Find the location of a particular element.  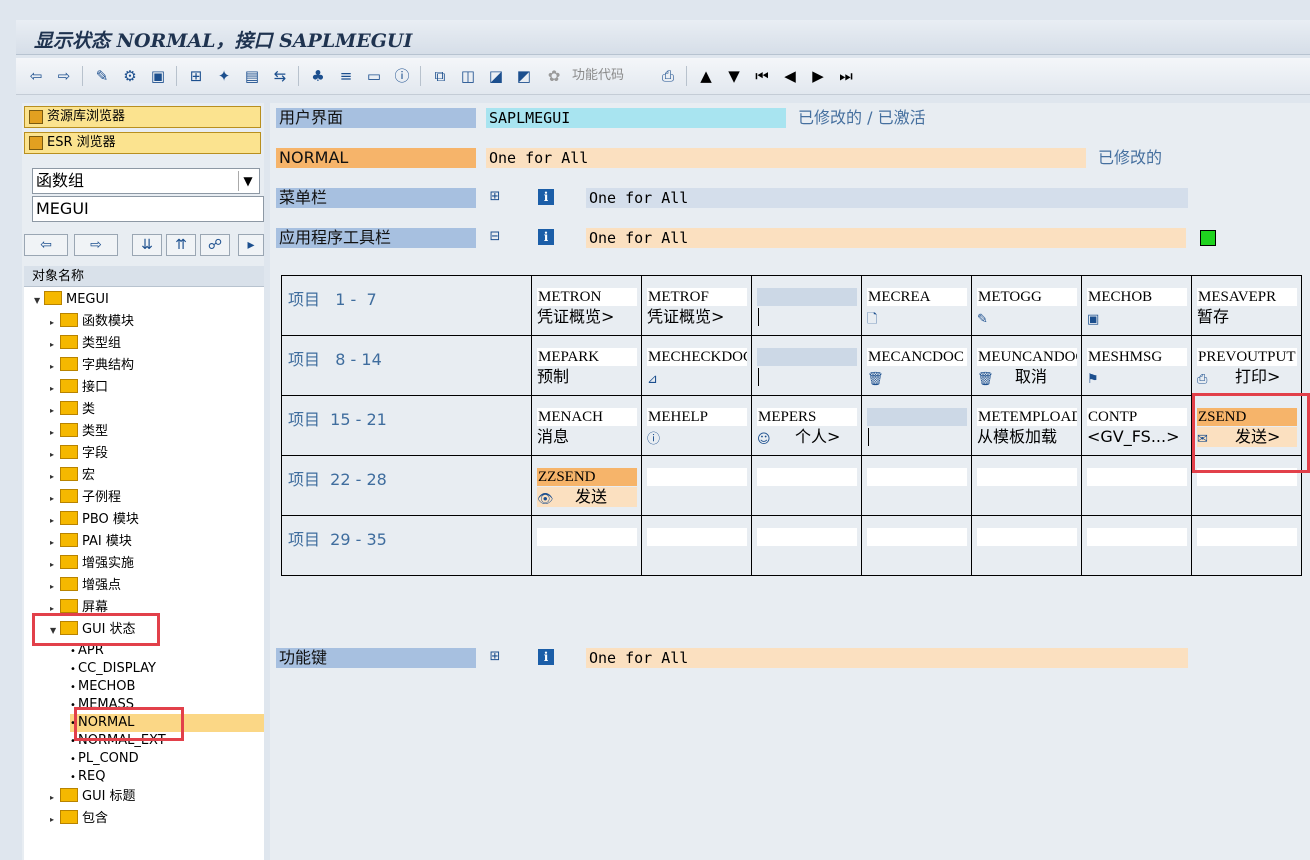

display-object-list-icon: ▤ is located at coordinates (252, 76).